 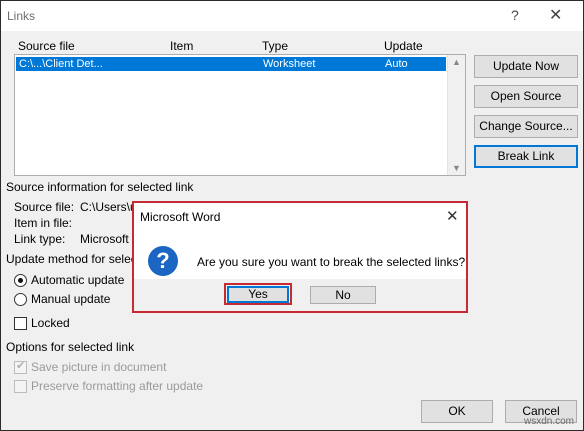 I want to click on break-link-button: Break Link, so click(x=526, y=156).